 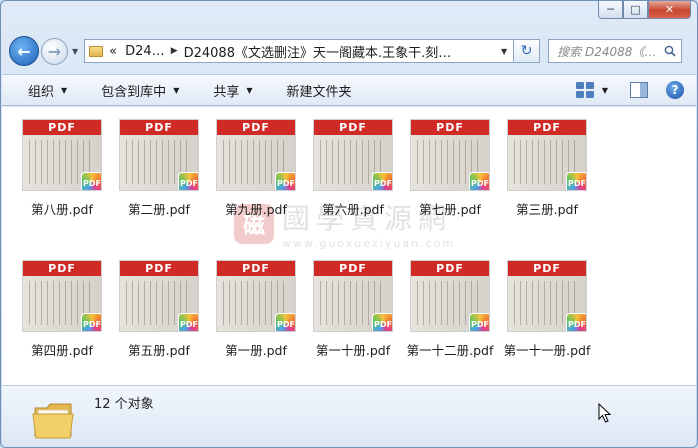 I want to click on file-item: PDF PDF 第三册.pdf, so click(x=547, y=168).